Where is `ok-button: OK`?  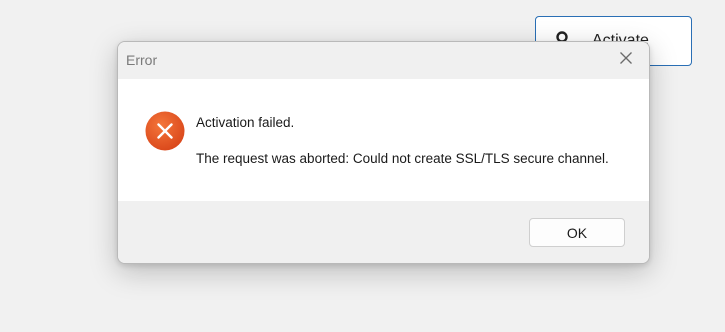
ok-button: OK is located at coordinates (577, 232).